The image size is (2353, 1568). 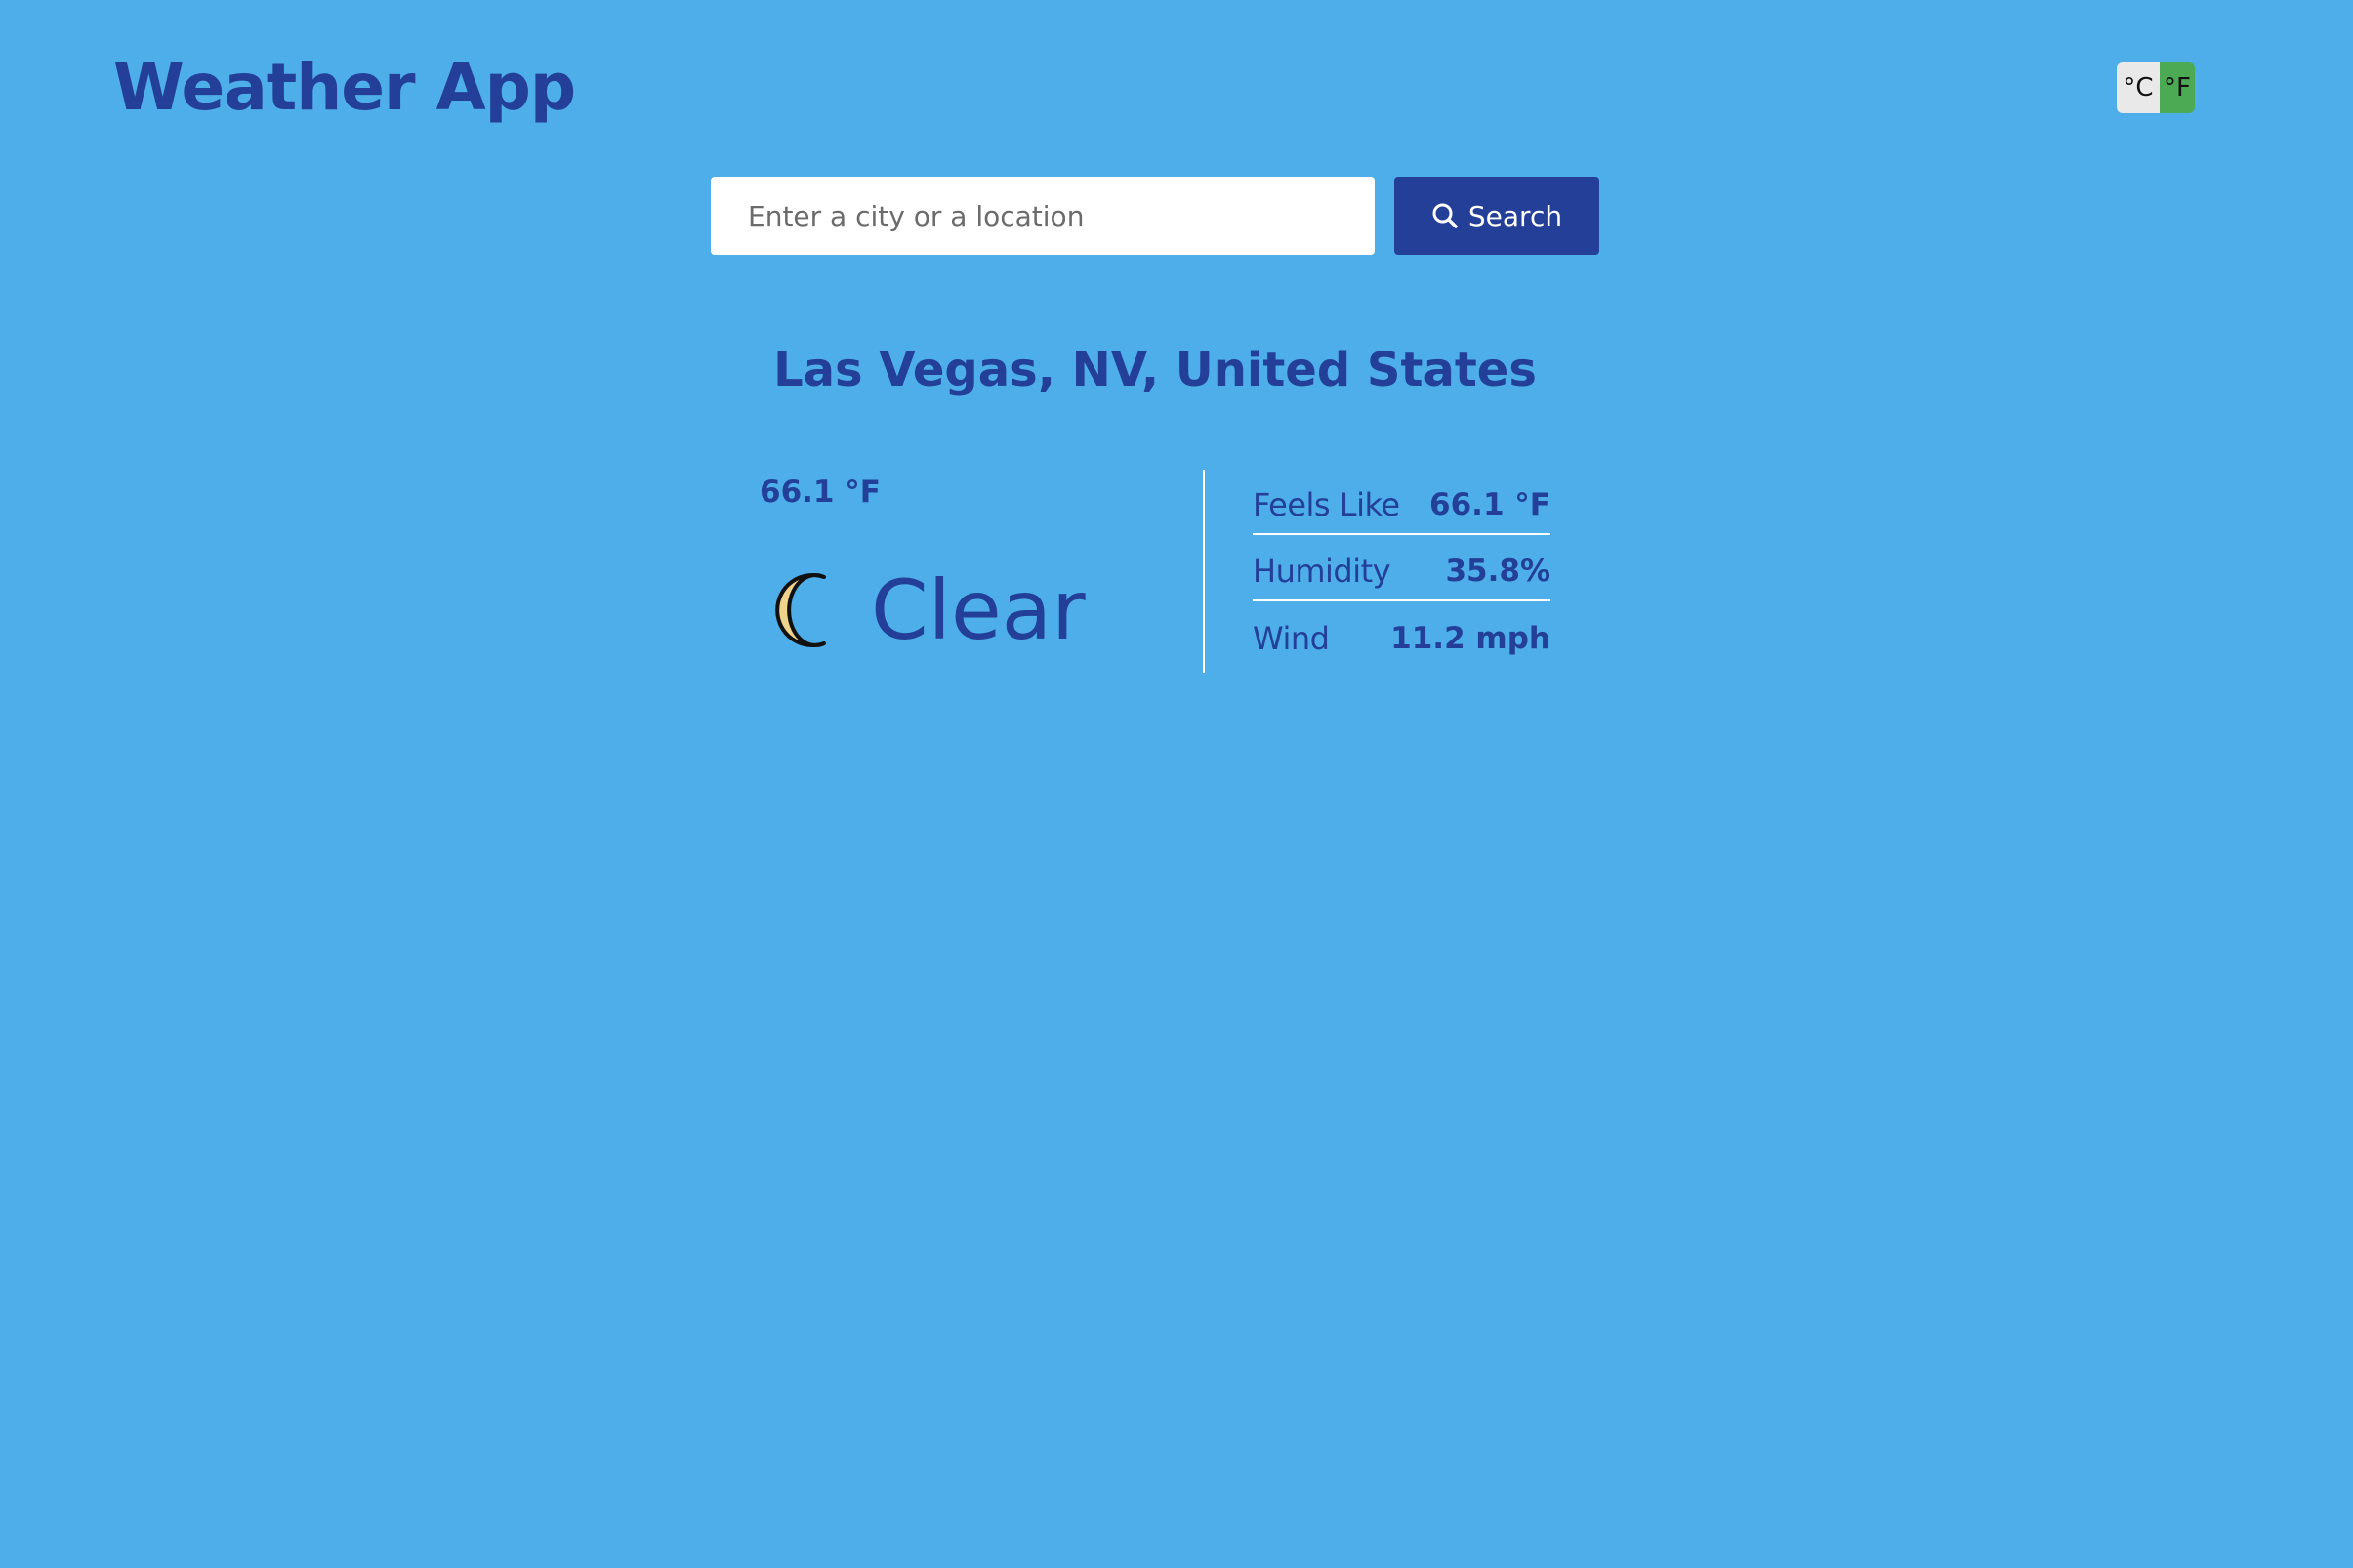 What do you see at coordinates (1155, 370) in the screenshot?
I see `location-title: Las Vegas, NV, United States` at bounding box center [1155, 370].